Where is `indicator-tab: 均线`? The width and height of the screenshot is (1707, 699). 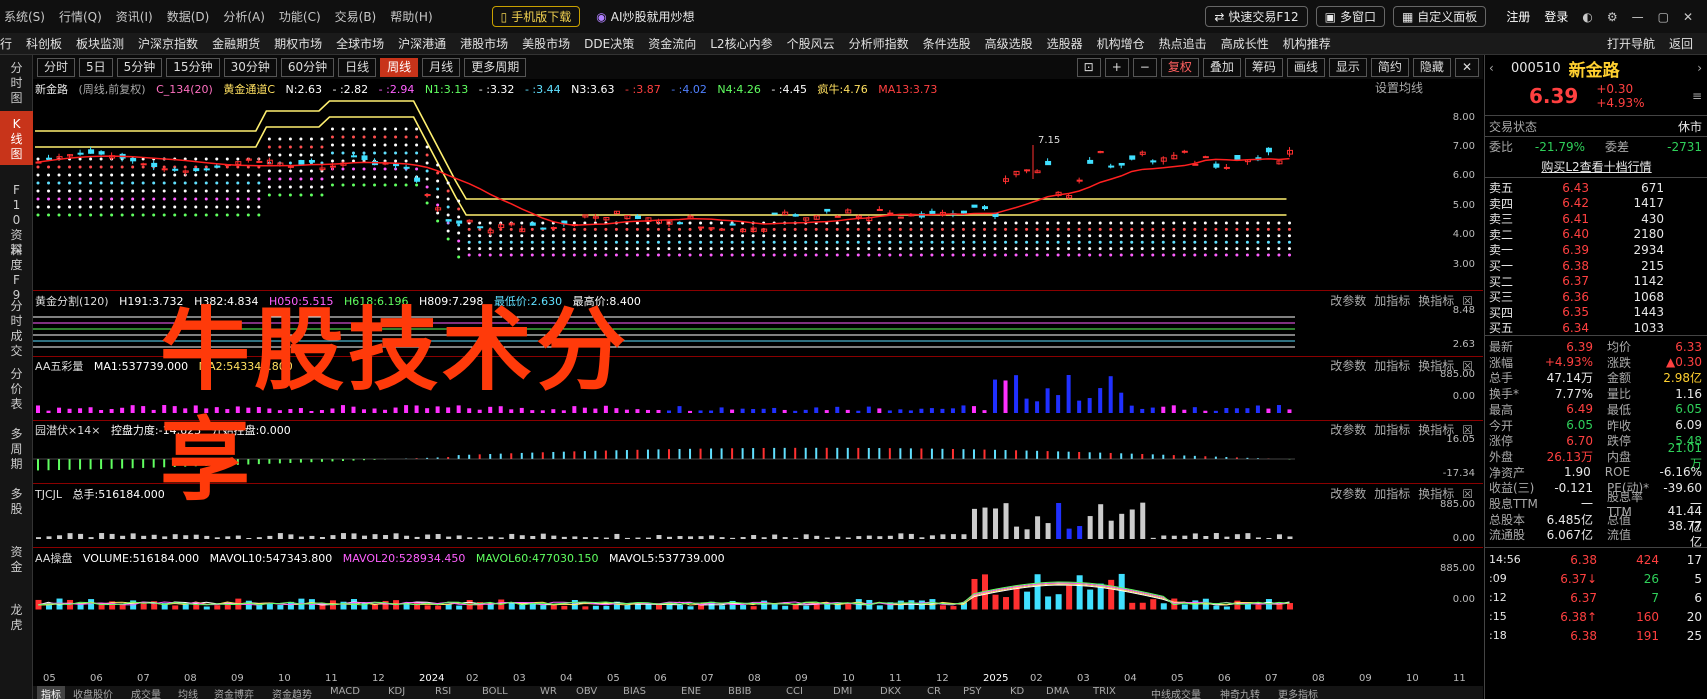
indicator-tab: 均线 is located at coordinates (188, 692).